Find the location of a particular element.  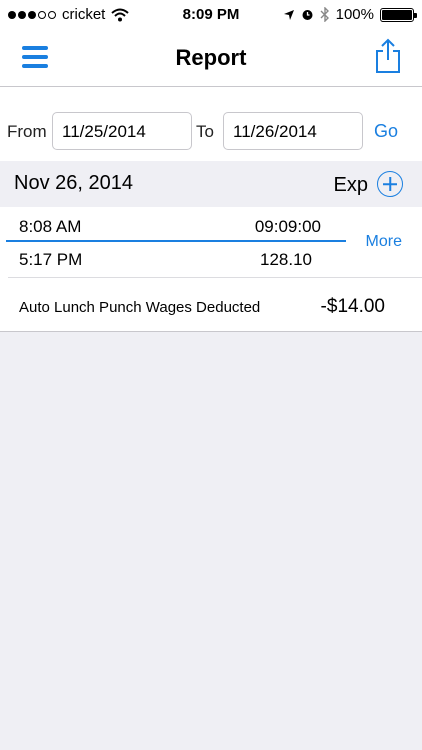

status-icons: 100% is located at coordinates (350, 14).